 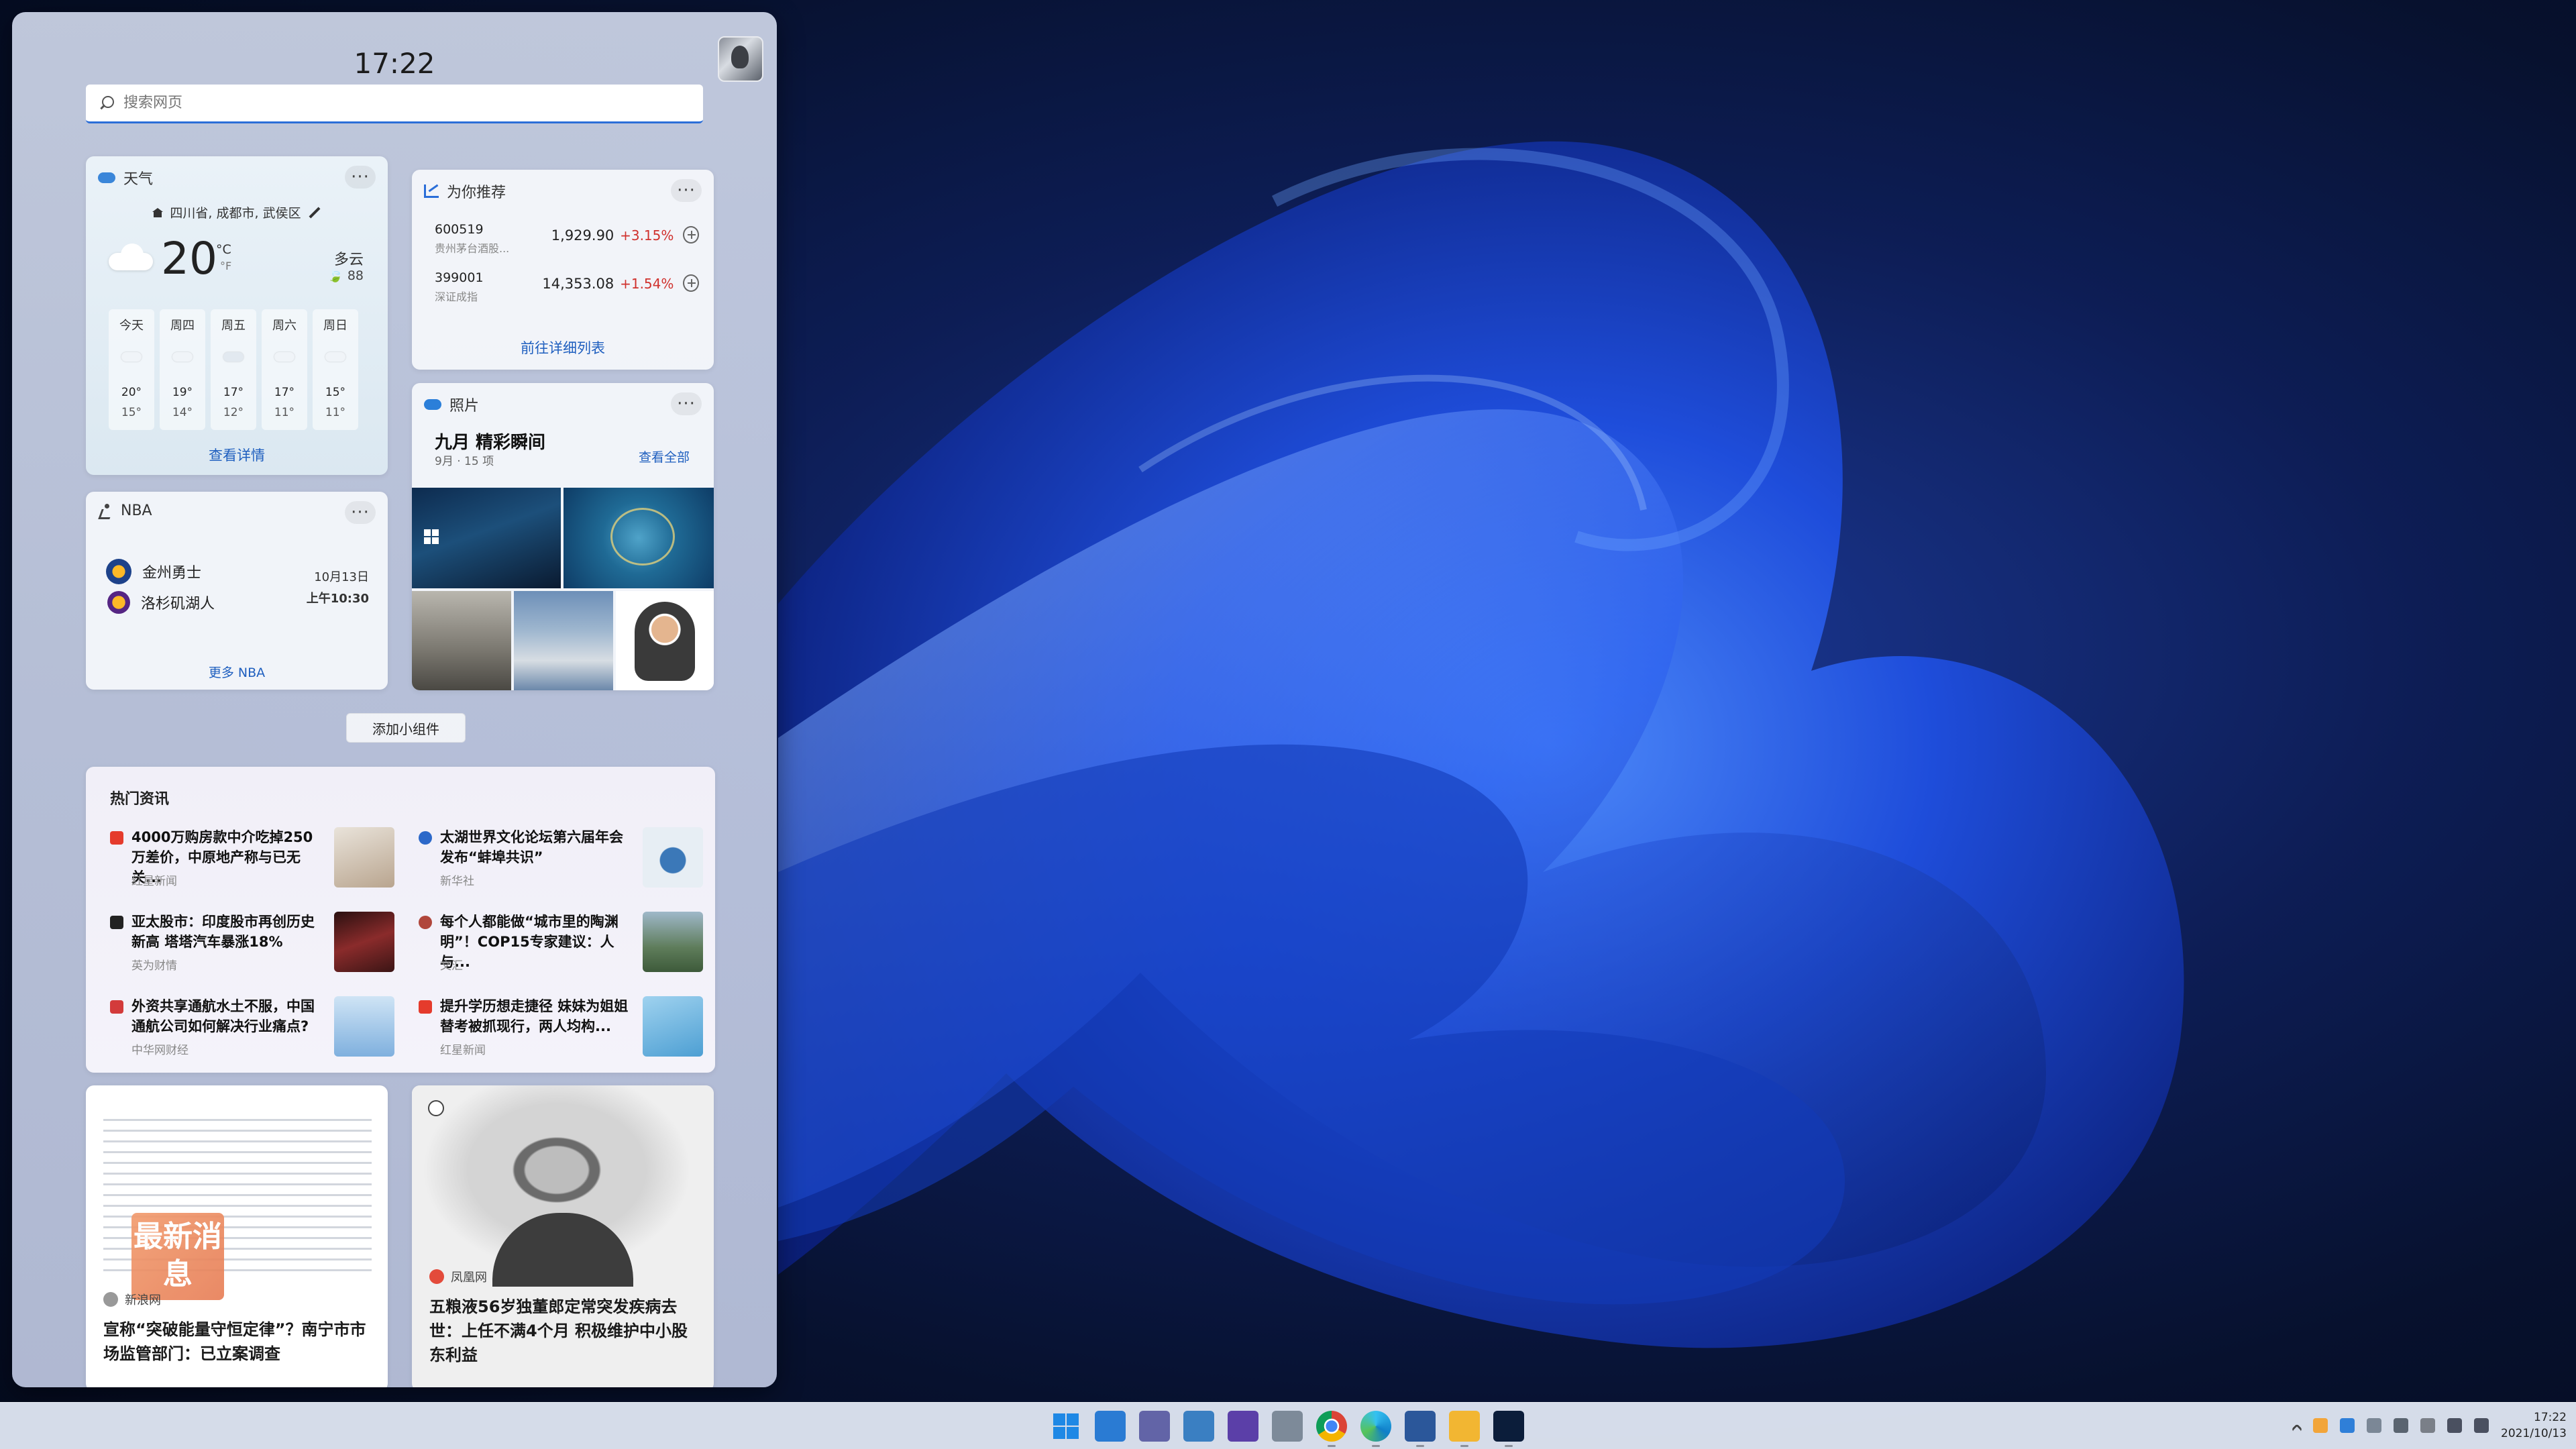 I want to click on cloud-icon, so click(x=131, y=355).